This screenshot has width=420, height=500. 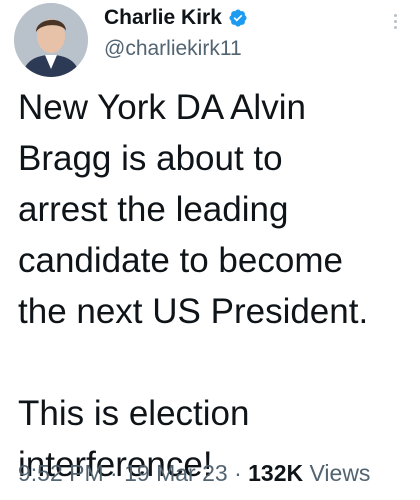 I want to click on avatar, so click(x=51, y=40).